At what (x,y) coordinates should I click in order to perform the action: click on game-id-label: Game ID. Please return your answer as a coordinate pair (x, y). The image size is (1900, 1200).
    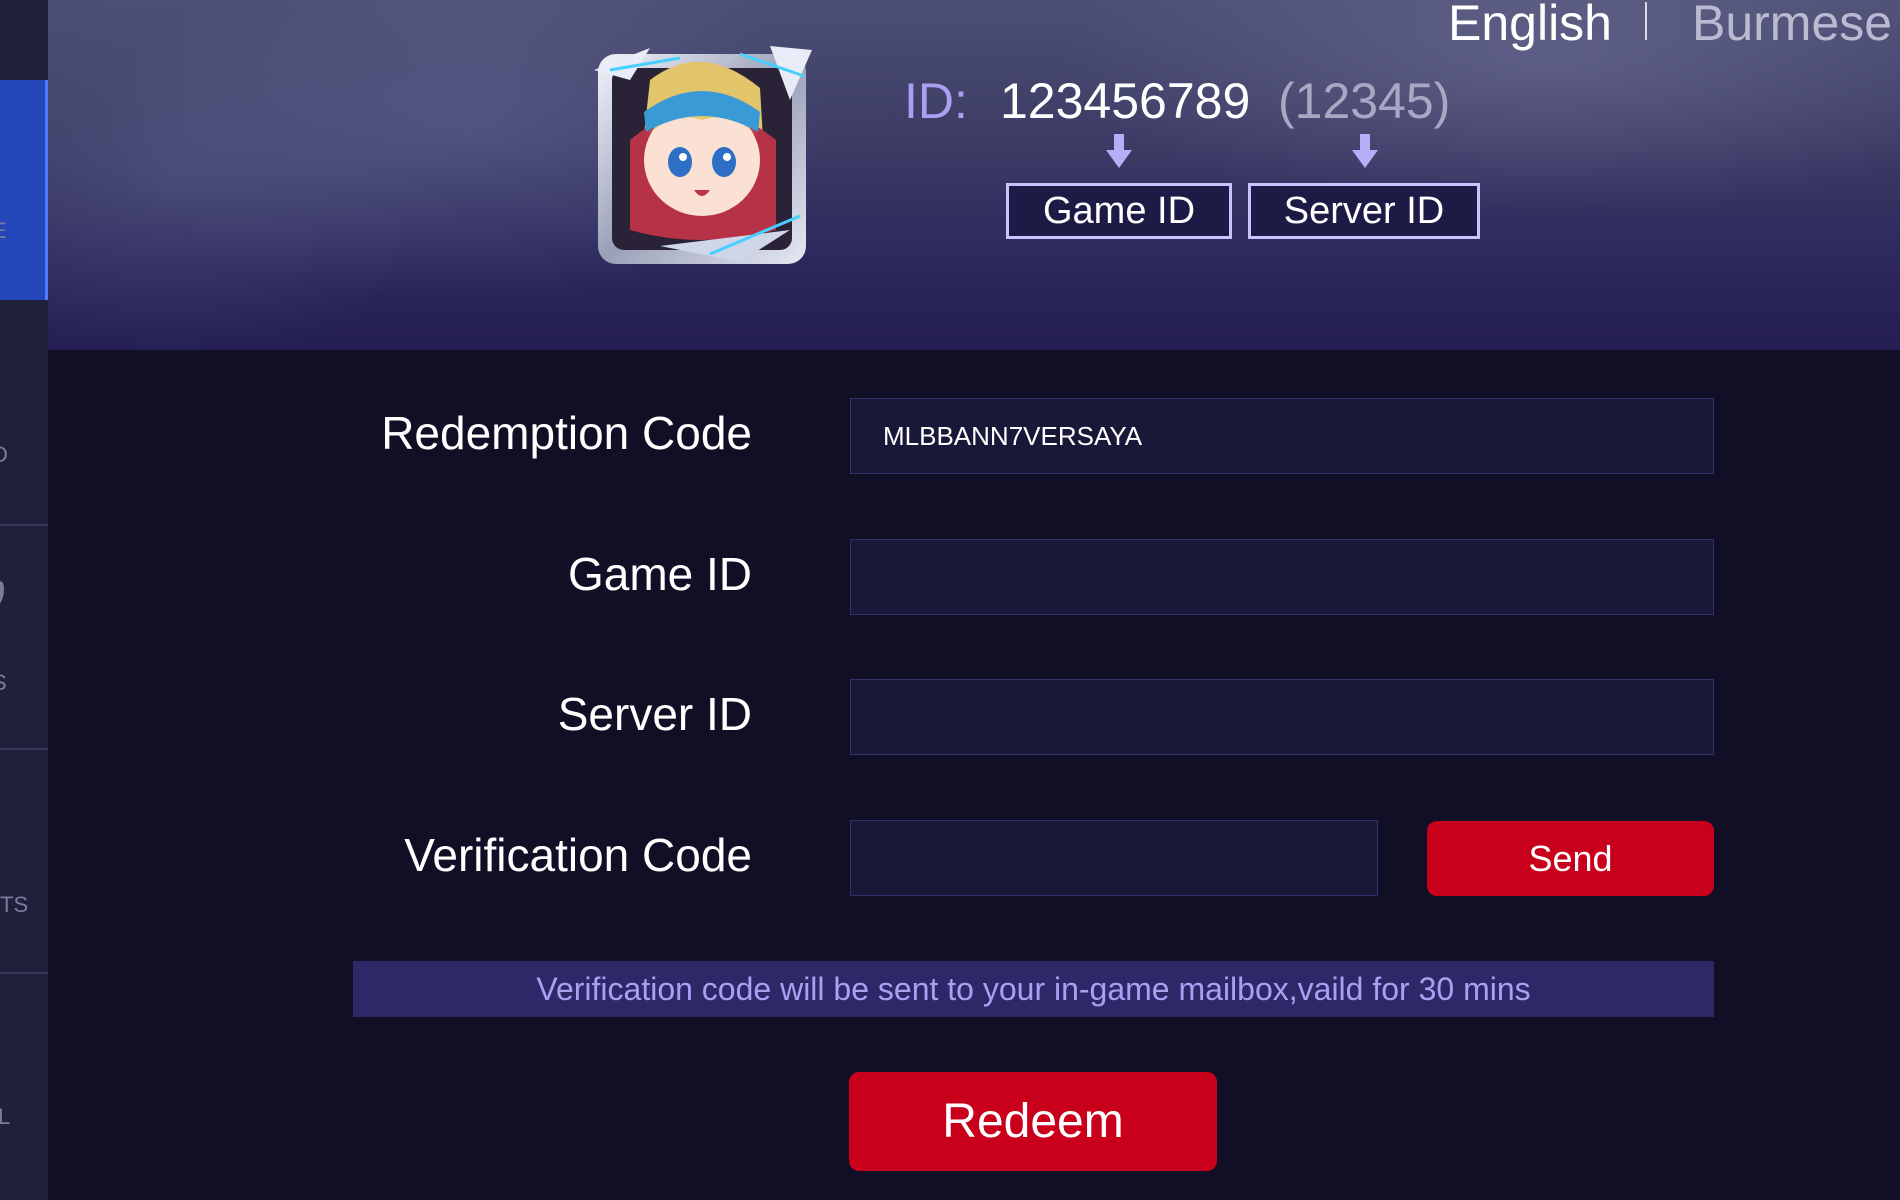
    Looking at the image, I should click on (659, 574).